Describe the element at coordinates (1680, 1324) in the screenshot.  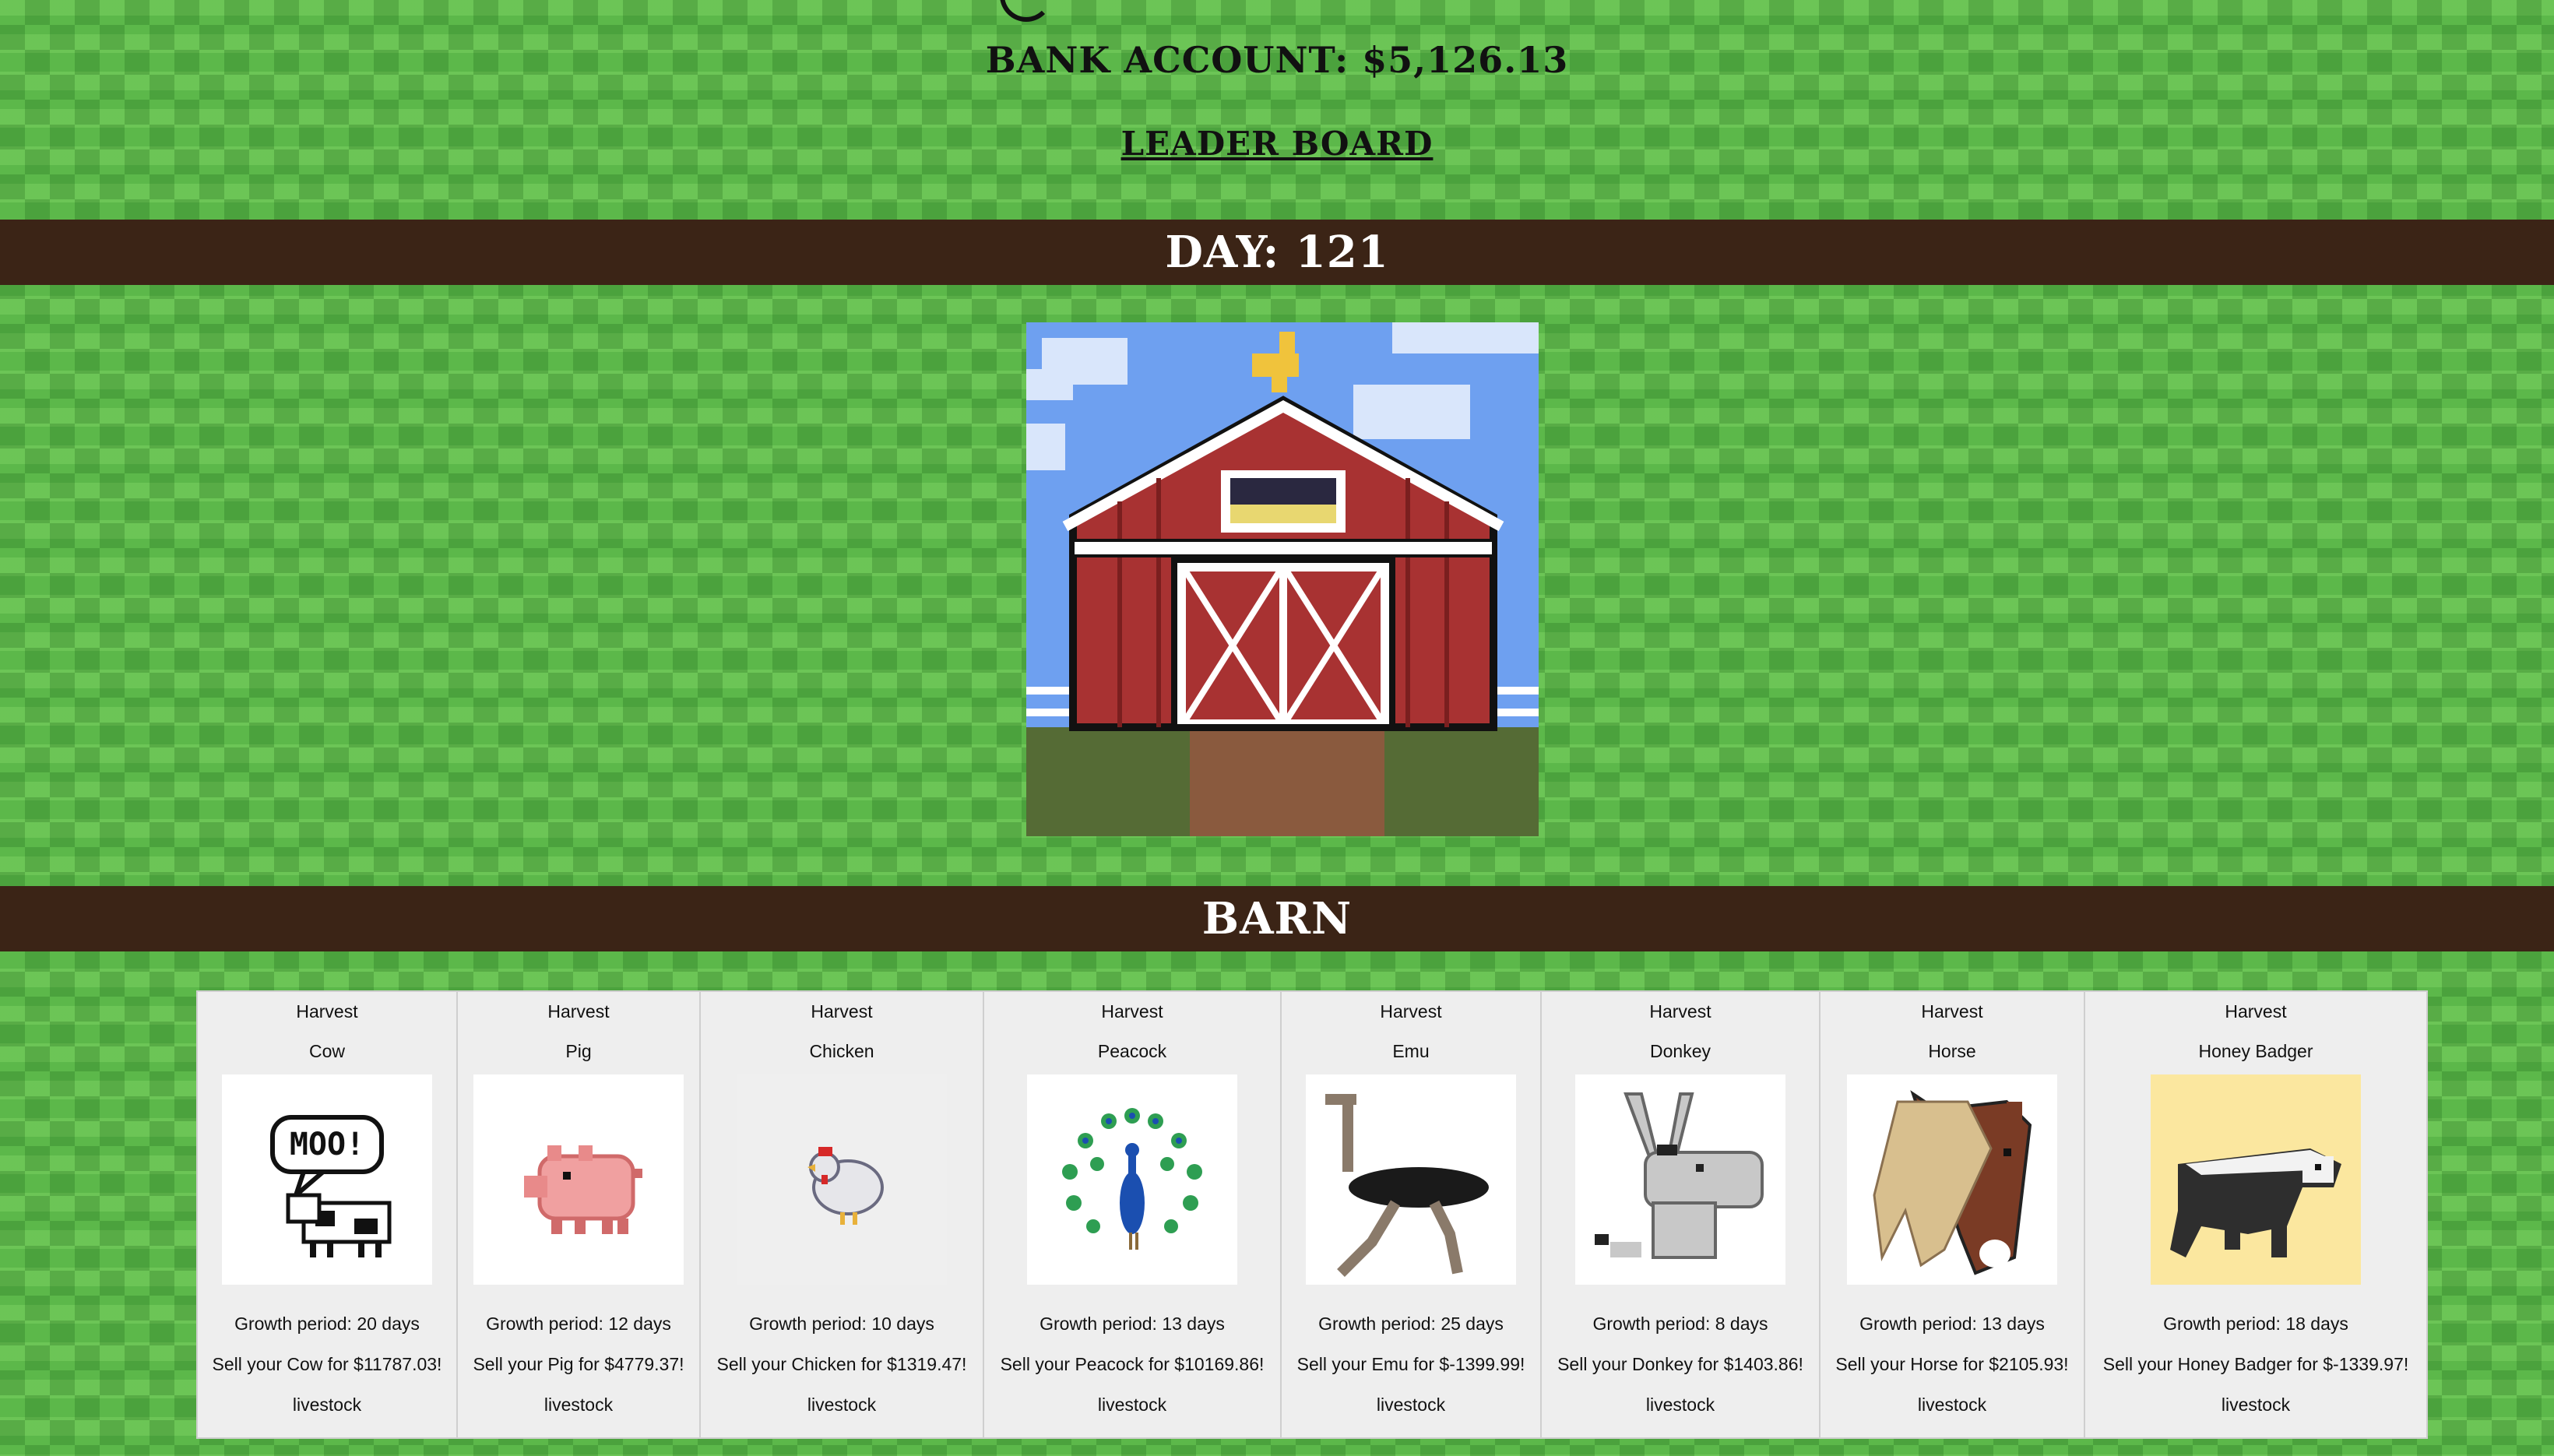
I see `growth-period: Growth period: 8 days` at that location.